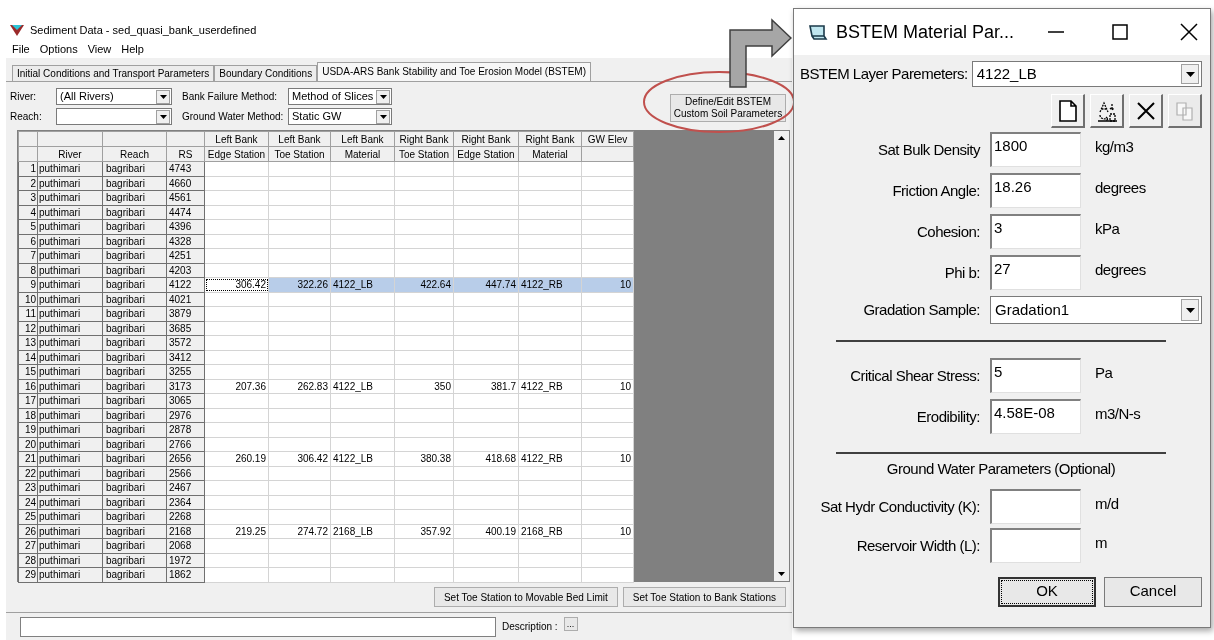 The width and height of the screenshot is (1214, 640). Describe the element at coordinates (230, 97) in the screenshot. I see `field-label: Bank Failure Method:` at that location.